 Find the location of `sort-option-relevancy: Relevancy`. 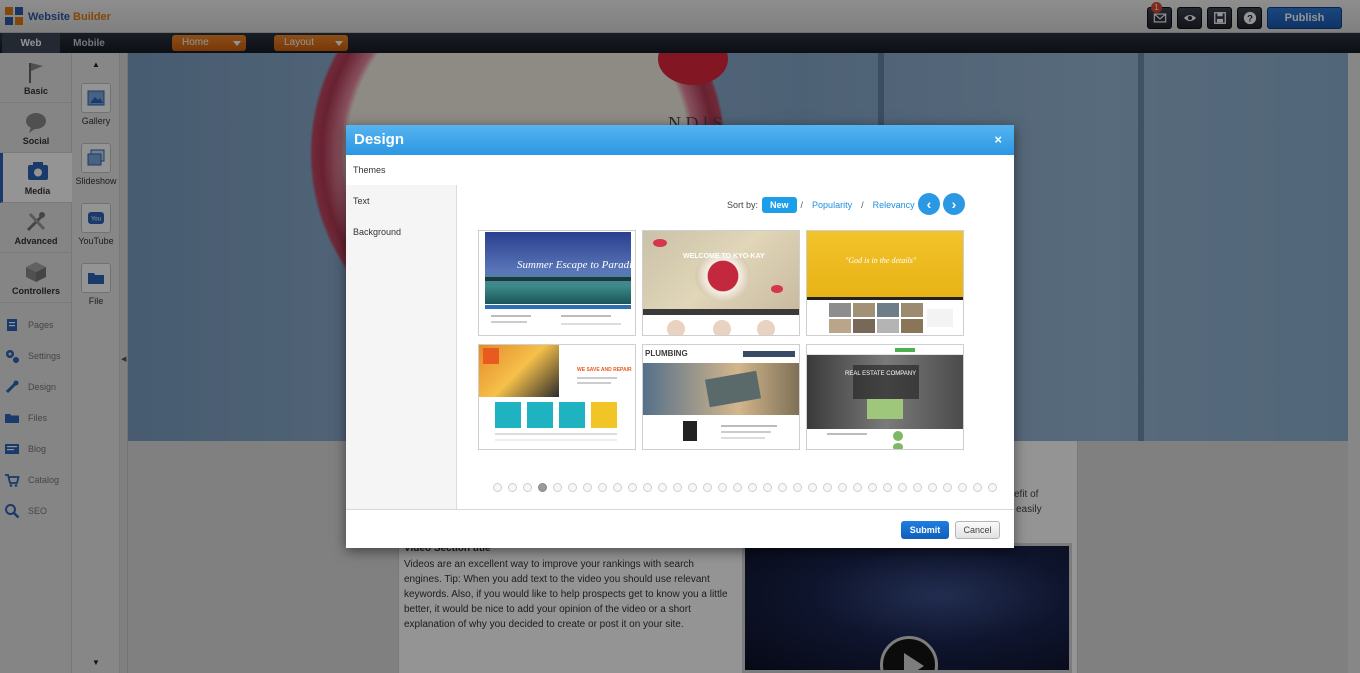

sort-option-relevancy: Relevancy is located at coordinates (894, 205).